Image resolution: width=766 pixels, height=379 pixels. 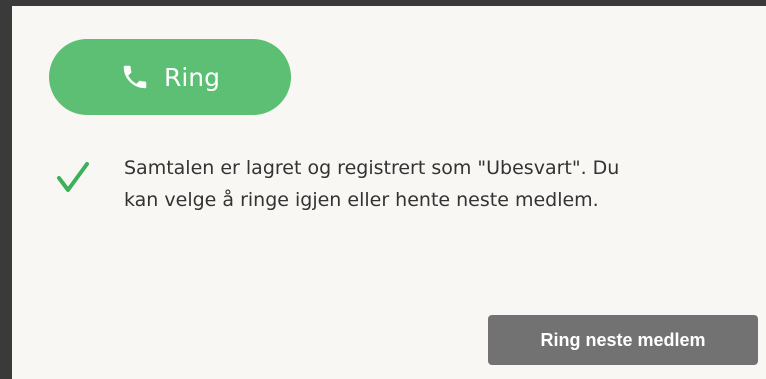 What do you see at coordinates (73, 177) in the screenshot?
I see `checkmark-icon` at bounding box center [73, 177].